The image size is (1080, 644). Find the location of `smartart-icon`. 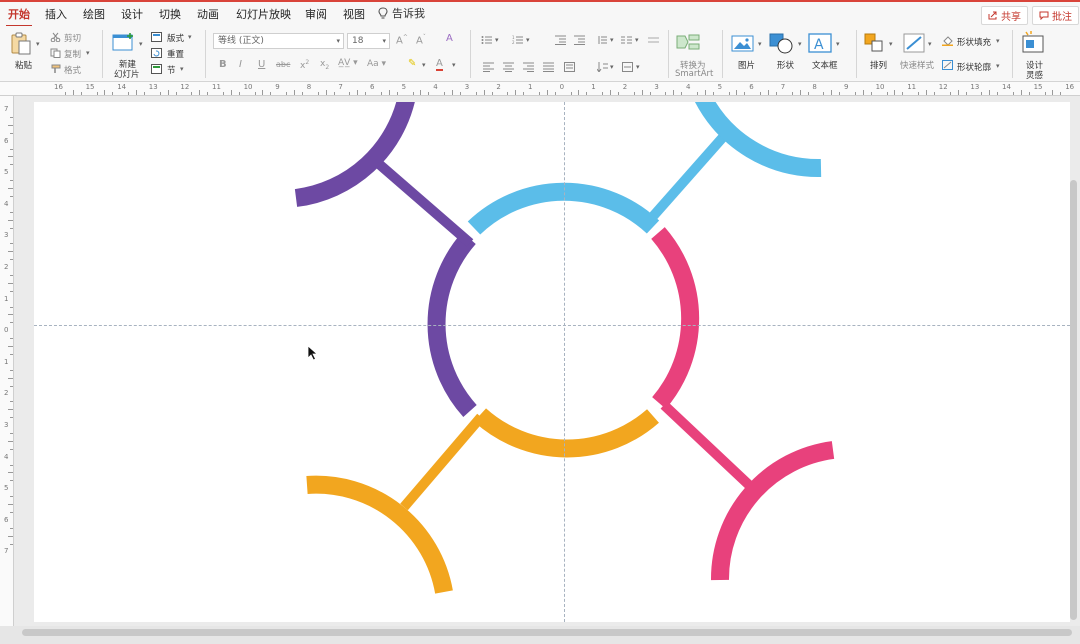

smartart-icon is located at coordinates (688, 42).